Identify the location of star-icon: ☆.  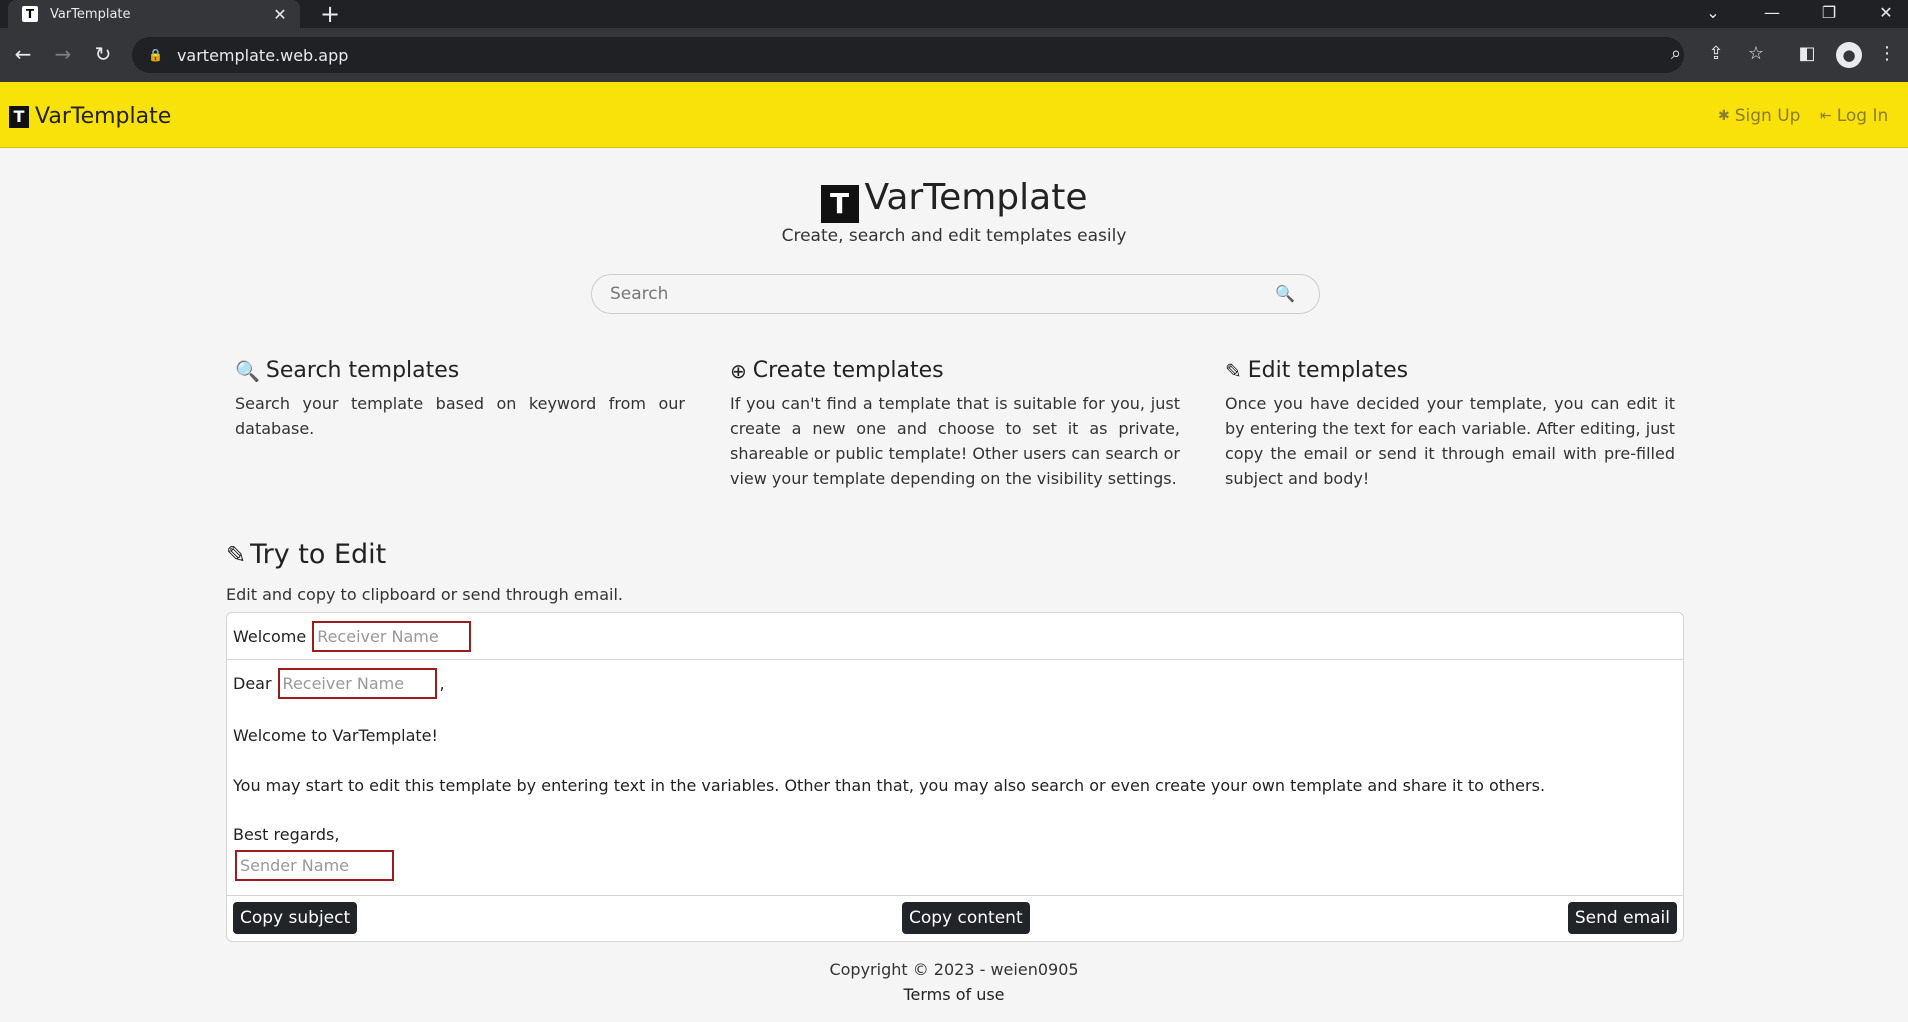
(1756, 53).